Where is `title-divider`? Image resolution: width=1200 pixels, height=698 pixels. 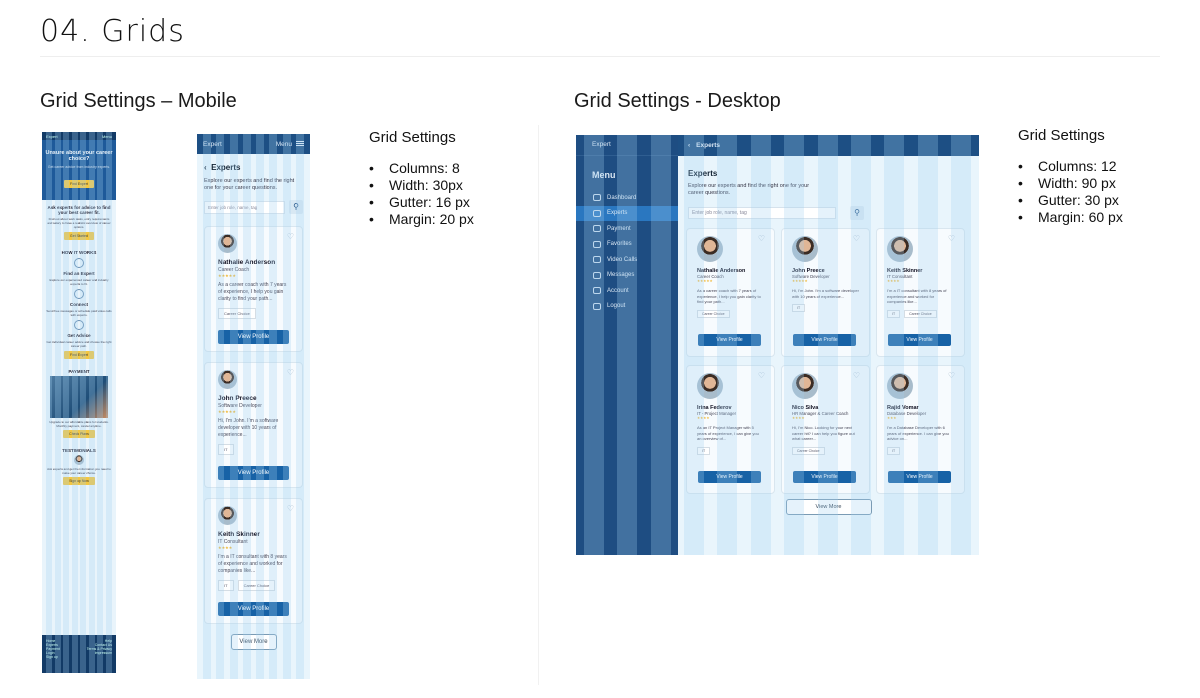
title-divider is located at coordinates (600, 56).